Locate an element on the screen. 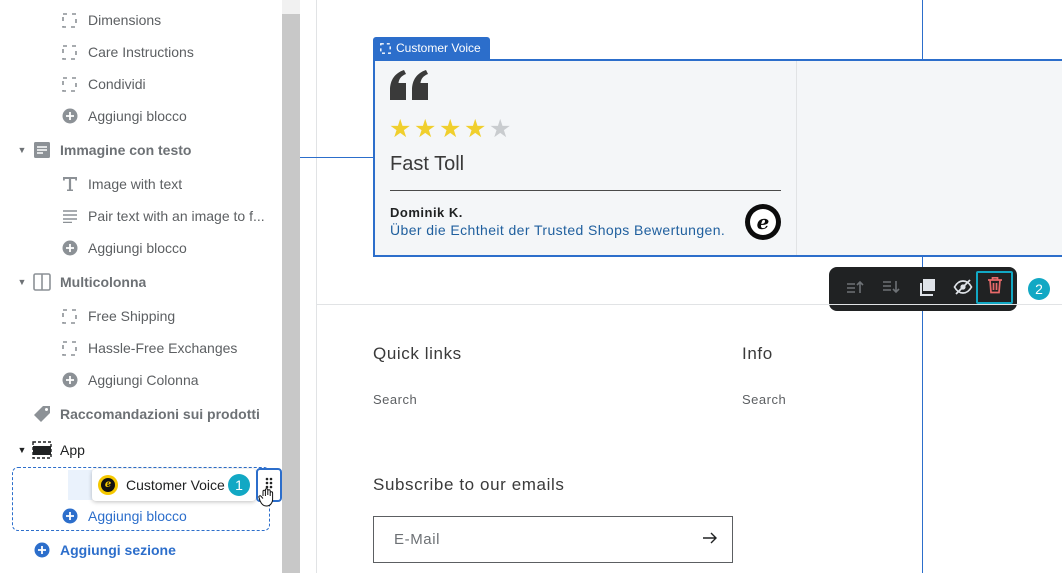 The width and height of the screenshot is (1062, 573). block-tag-label: Customer Voice is located at coordinates (438, 48).